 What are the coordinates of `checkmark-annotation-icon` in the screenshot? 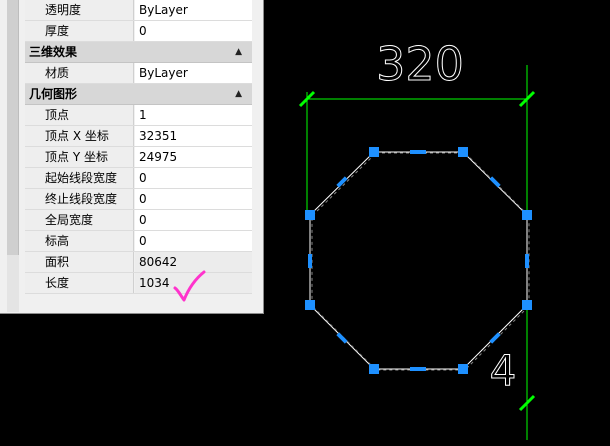 It's located at (189, 286).